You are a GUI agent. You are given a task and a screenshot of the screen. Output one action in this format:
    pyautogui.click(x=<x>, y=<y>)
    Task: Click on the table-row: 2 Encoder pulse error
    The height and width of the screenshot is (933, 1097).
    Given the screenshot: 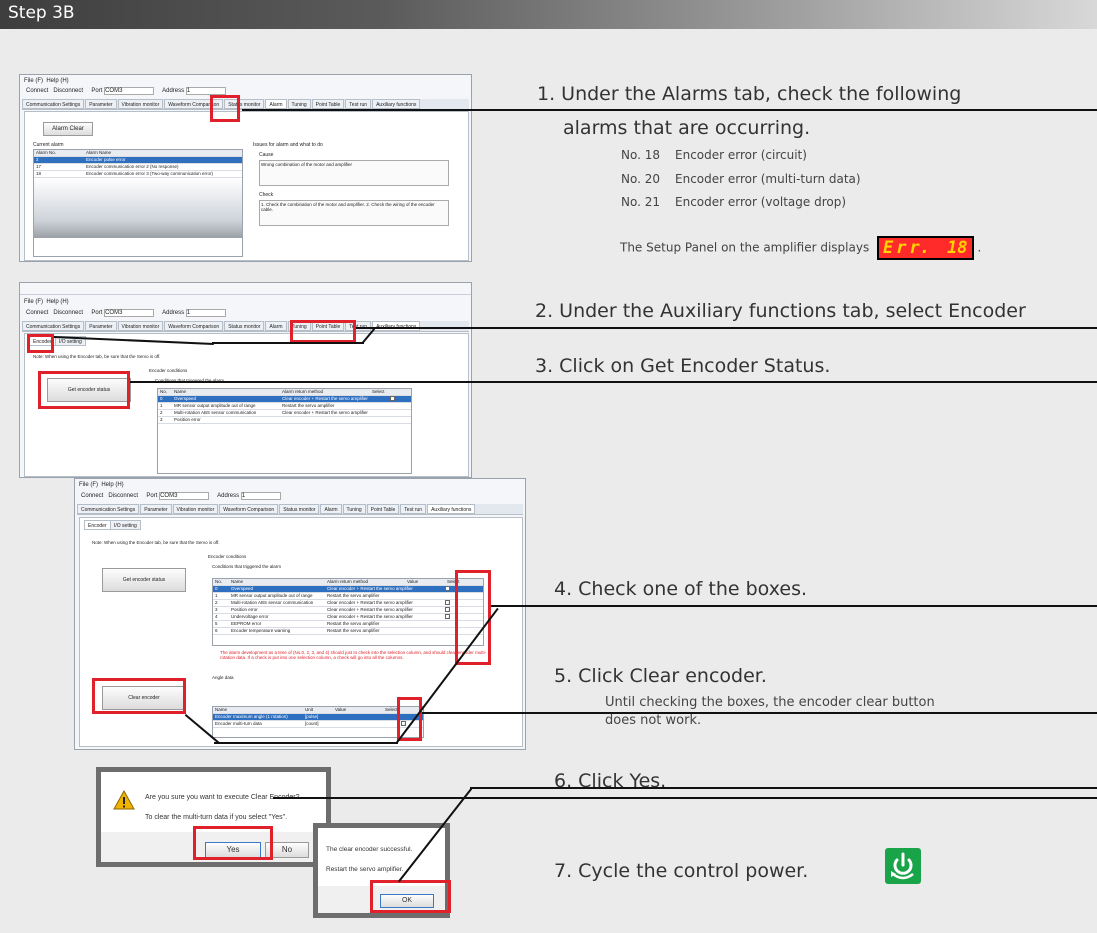 What is the action you would take?
    pyautogui.click(x=138, y=160)
    